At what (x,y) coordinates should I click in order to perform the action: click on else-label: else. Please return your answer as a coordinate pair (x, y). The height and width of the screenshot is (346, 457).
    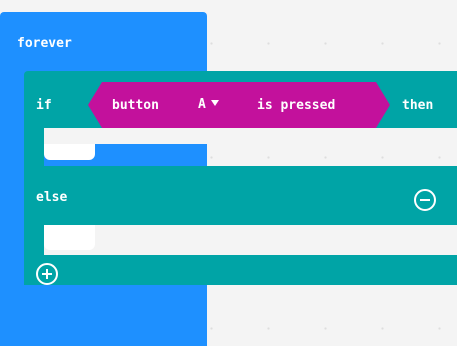
    Looking at the image, I should click on (52, 197).